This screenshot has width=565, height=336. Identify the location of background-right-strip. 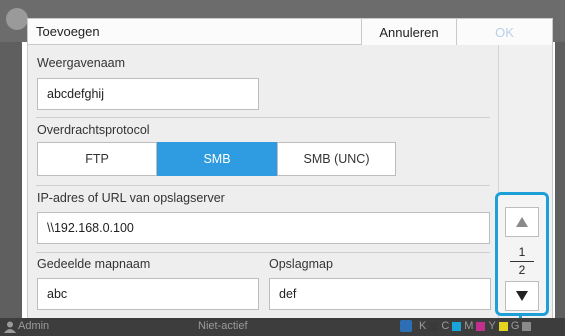
(560, 180).